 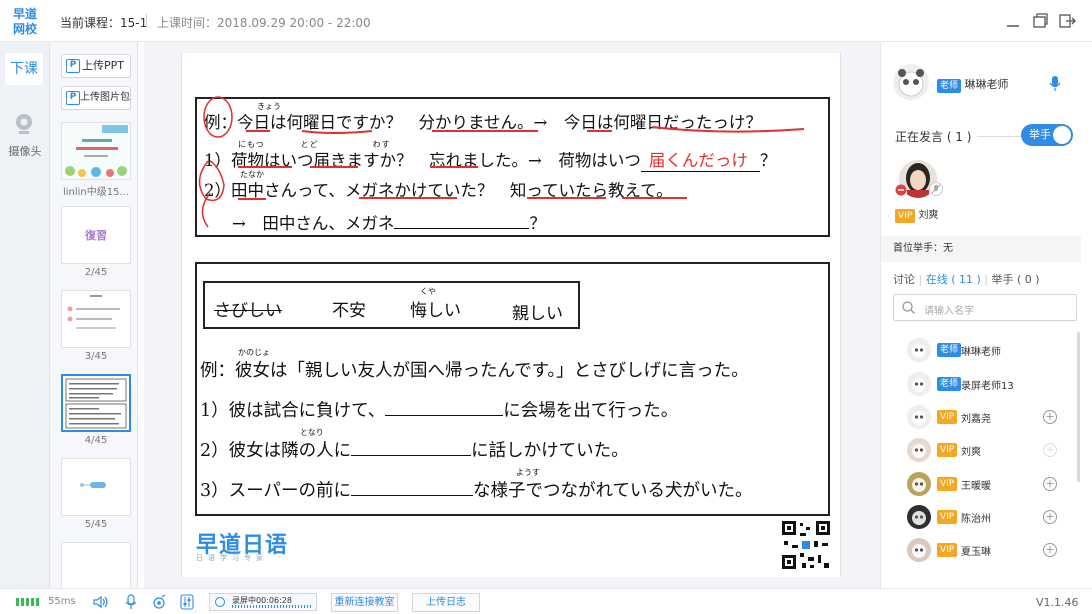 I want to click on camera-label: 摄像头, so click(x=25, y=151).